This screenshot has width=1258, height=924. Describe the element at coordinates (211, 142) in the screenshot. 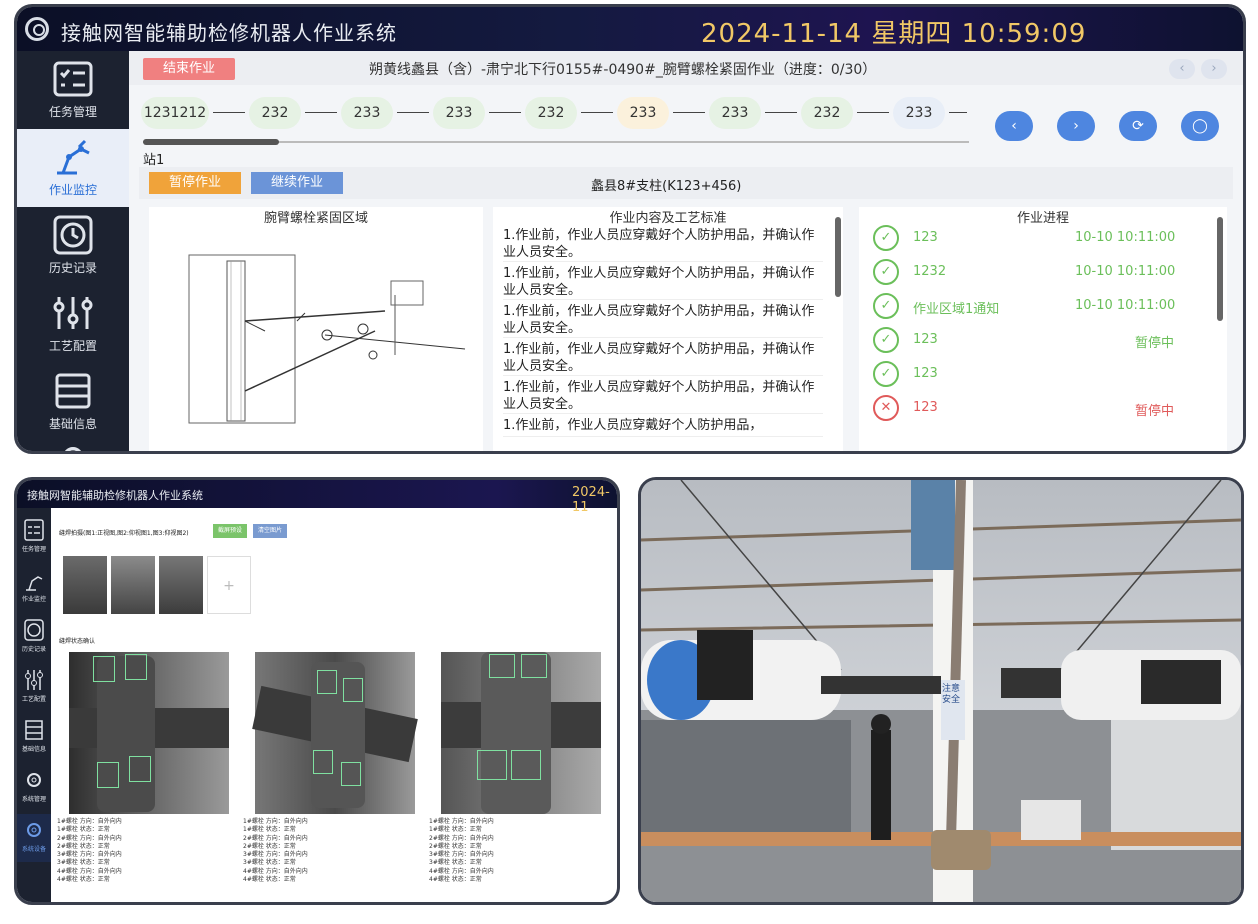

I see `timeline-scroll-thumb` at that location.